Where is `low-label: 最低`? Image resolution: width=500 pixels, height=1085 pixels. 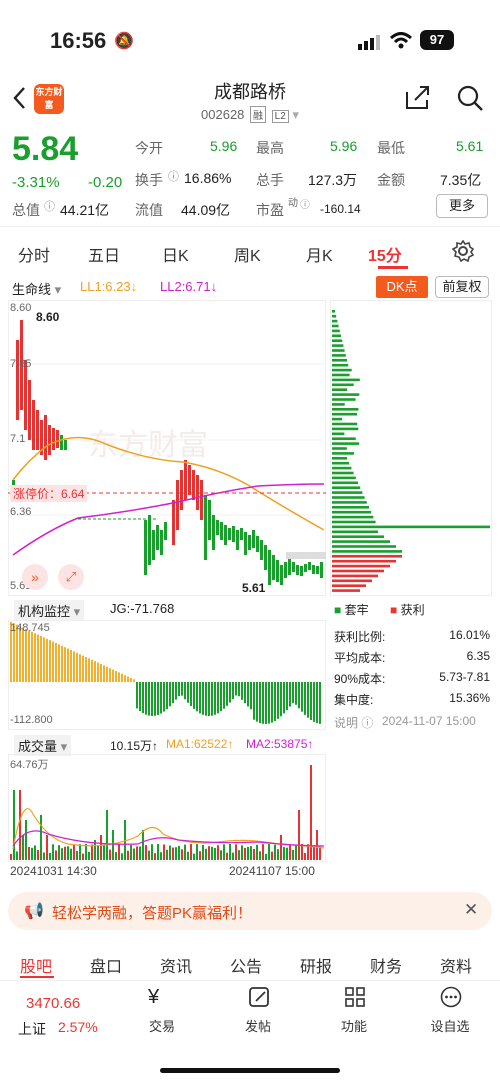 low-label: 最低 is located at coordinates (391, 148).